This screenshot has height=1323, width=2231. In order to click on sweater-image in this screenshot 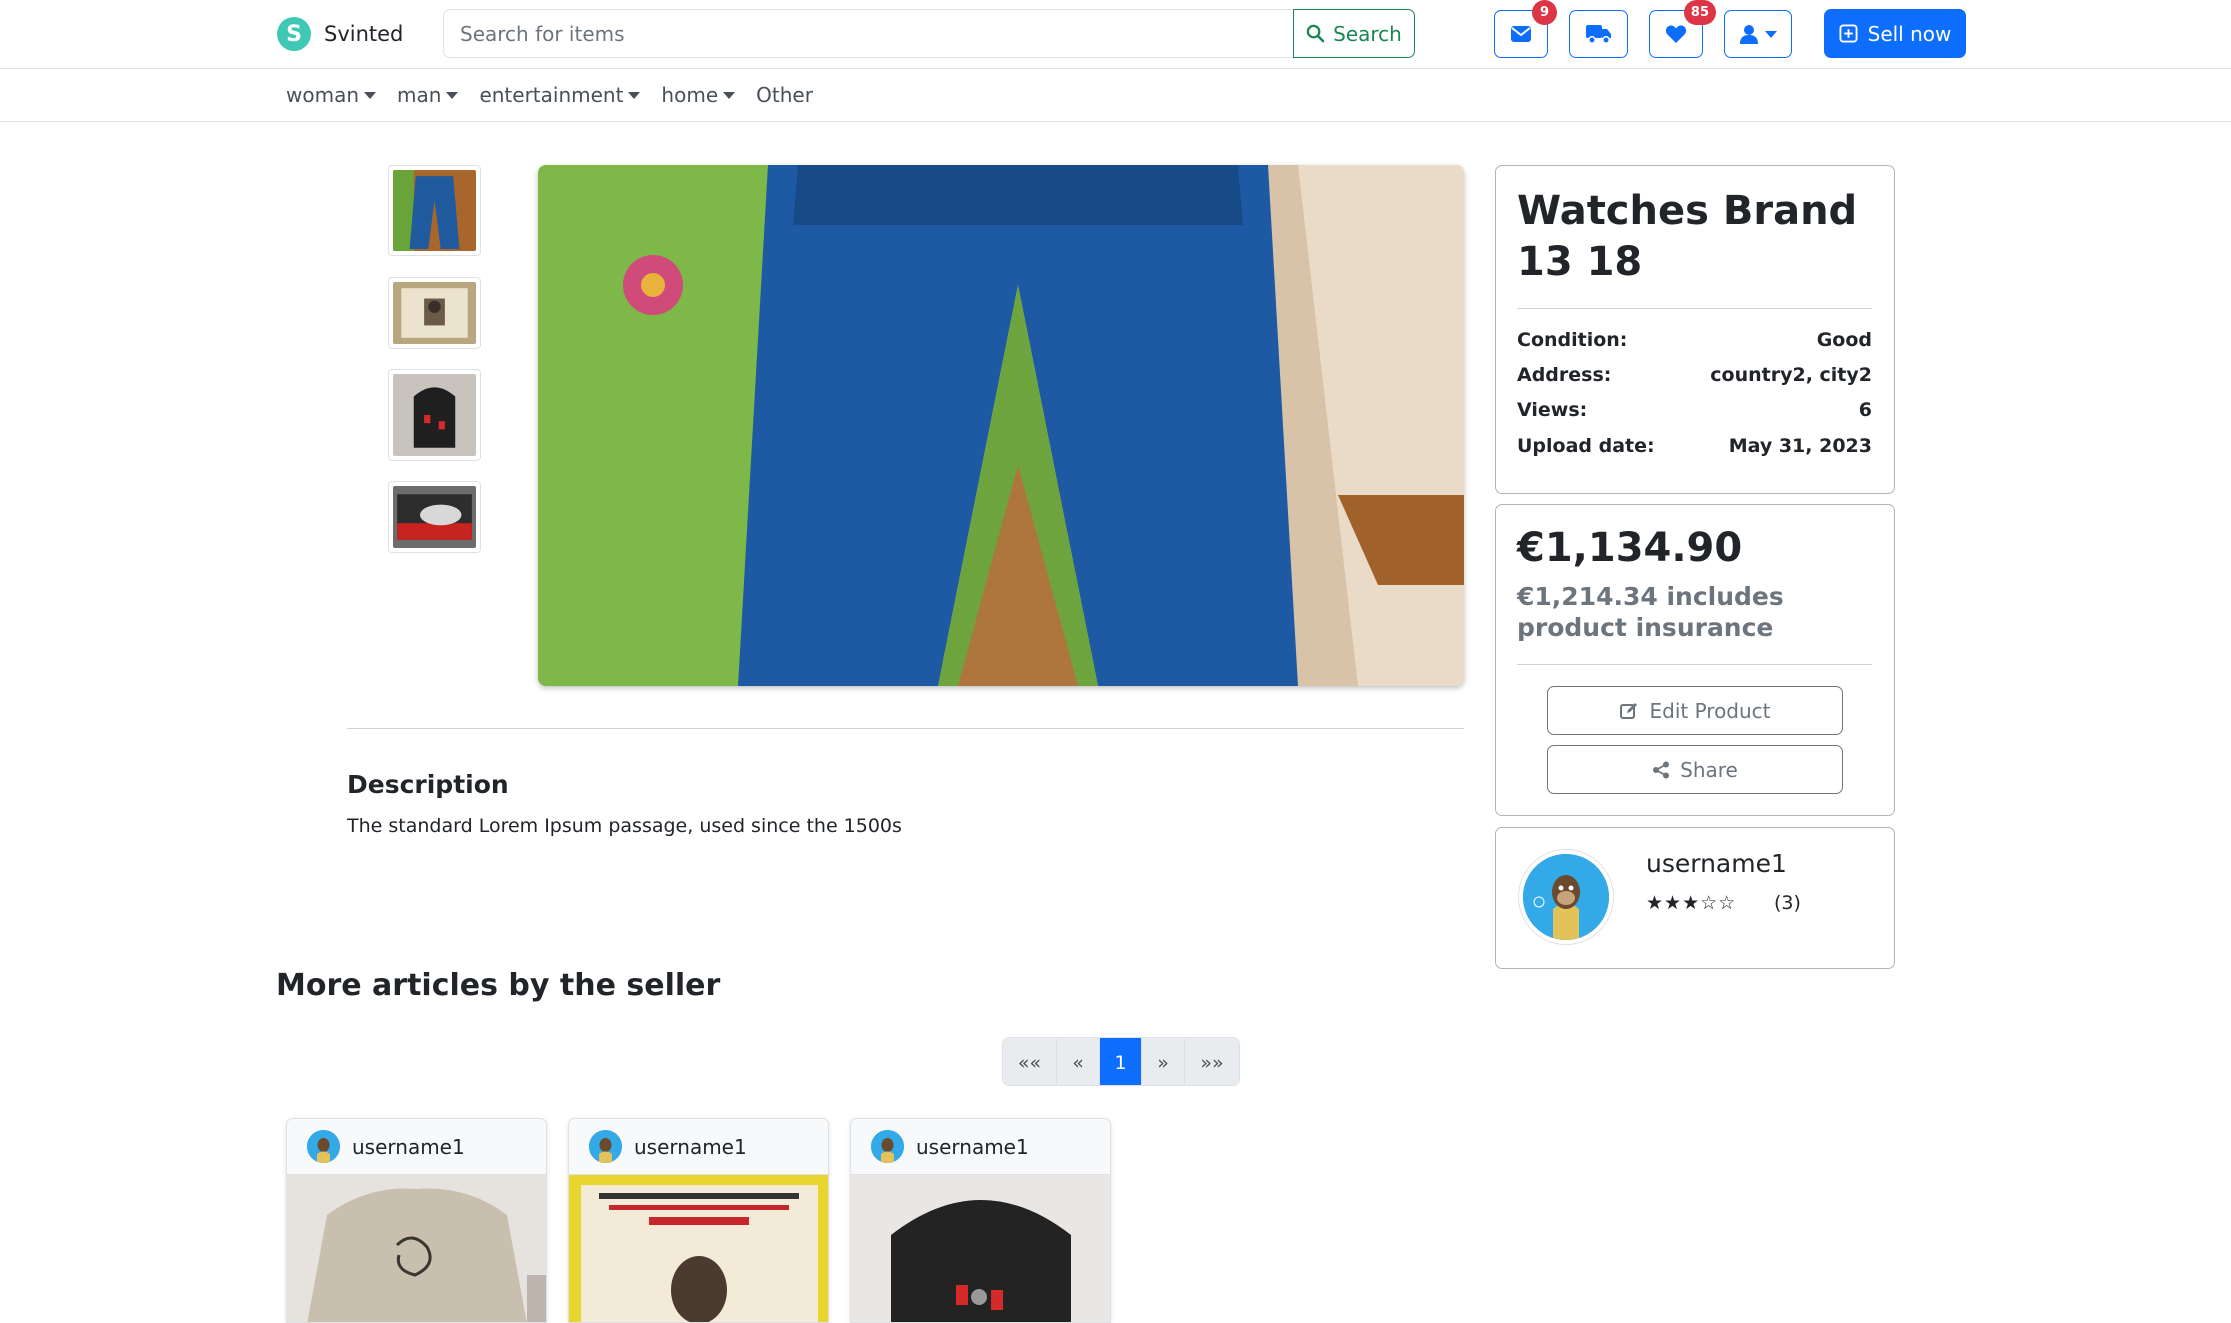, I will do `click(416, 1248)`.